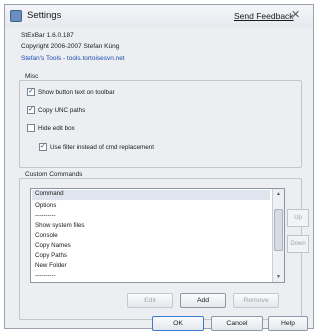 The height and width of the screenshot is (333, 321). Describe the element at coordinates (51, 255) in the screenshot. I see `list-item: Copy Paths` at that location.